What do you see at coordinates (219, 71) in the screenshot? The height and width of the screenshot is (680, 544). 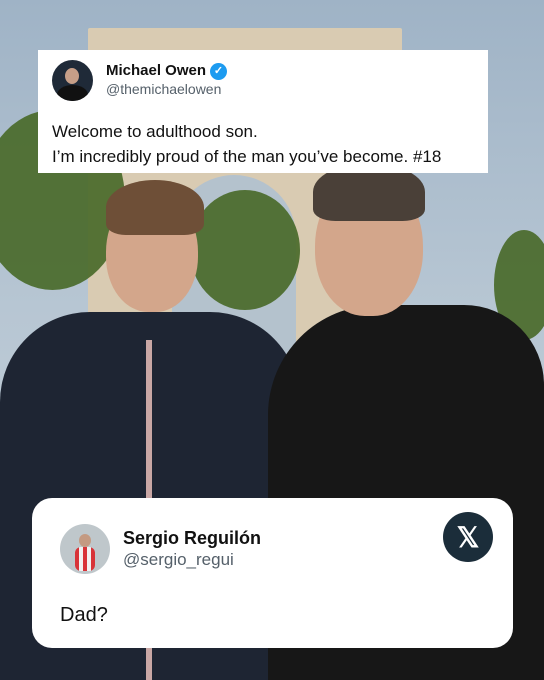 I see `verified-badge-icon: ✓` at bounding box center [219, 71].